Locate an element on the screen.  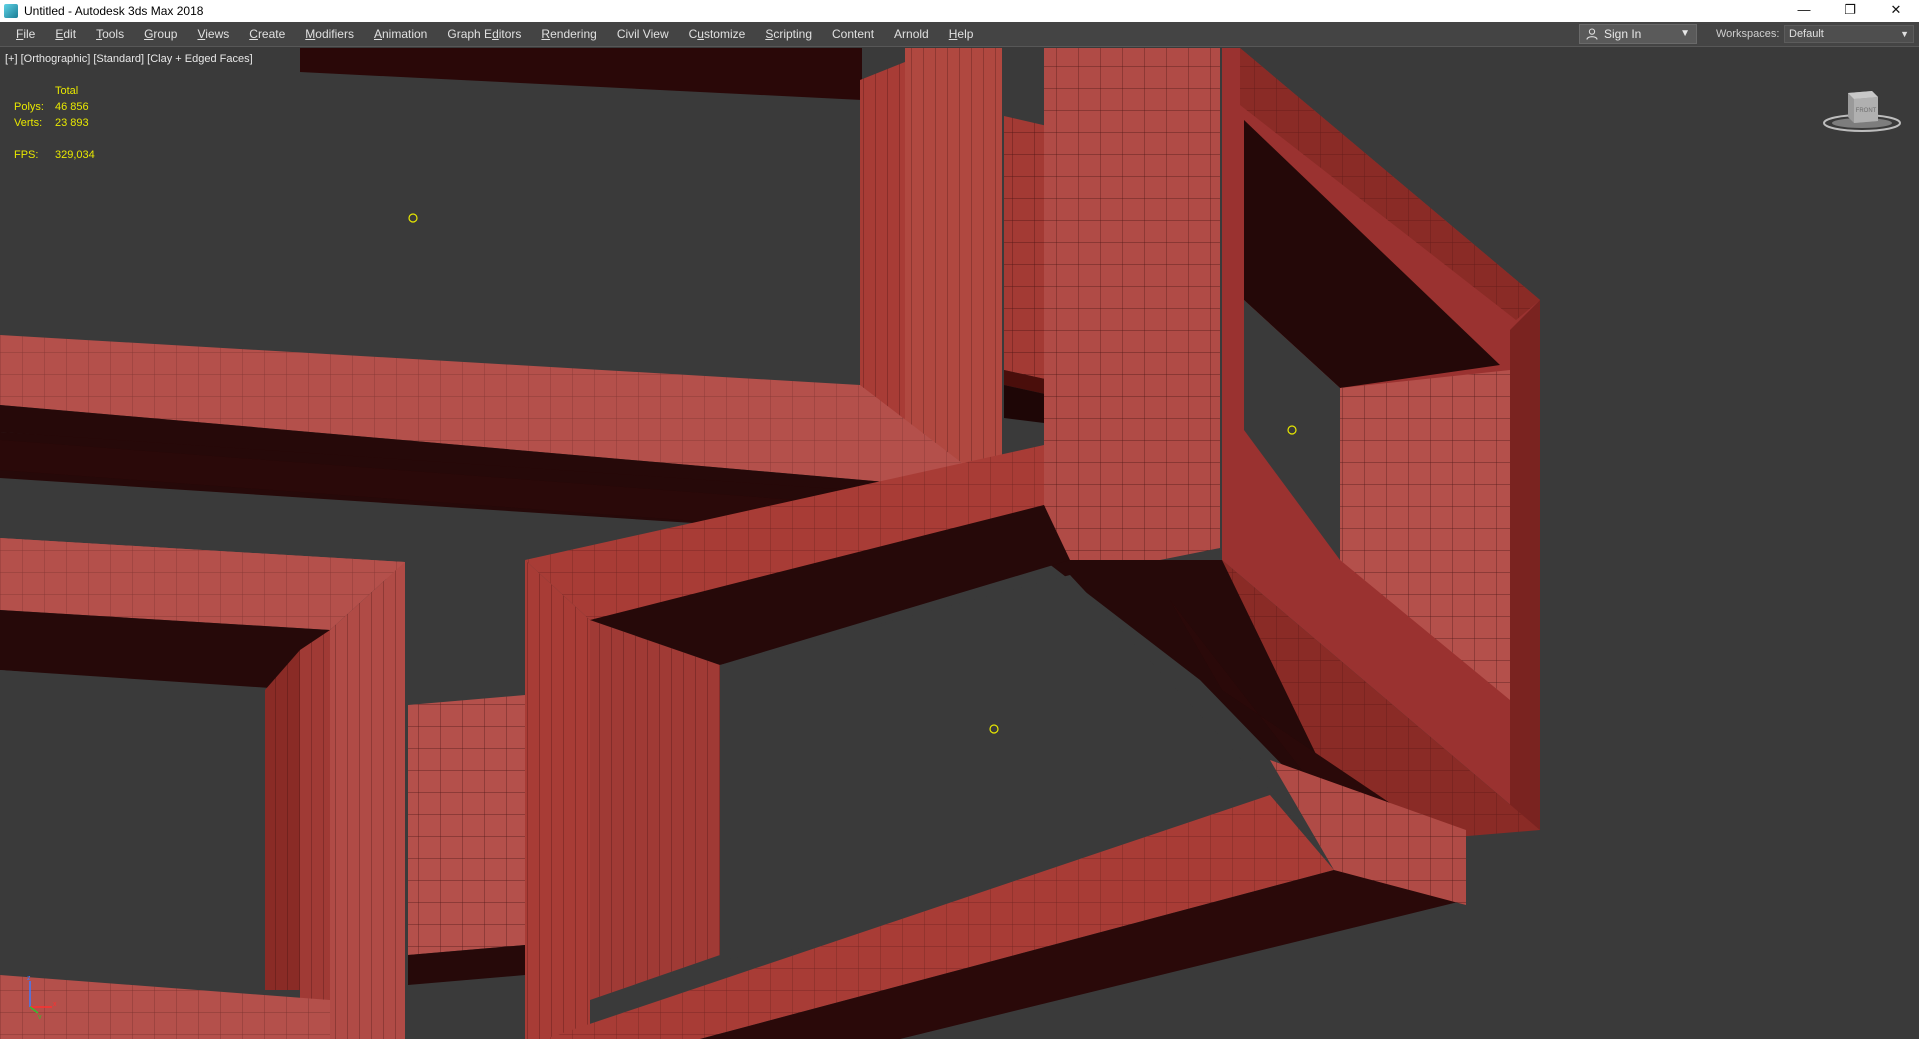
menu-item-text: cripting is located at coordinates (793, 34).